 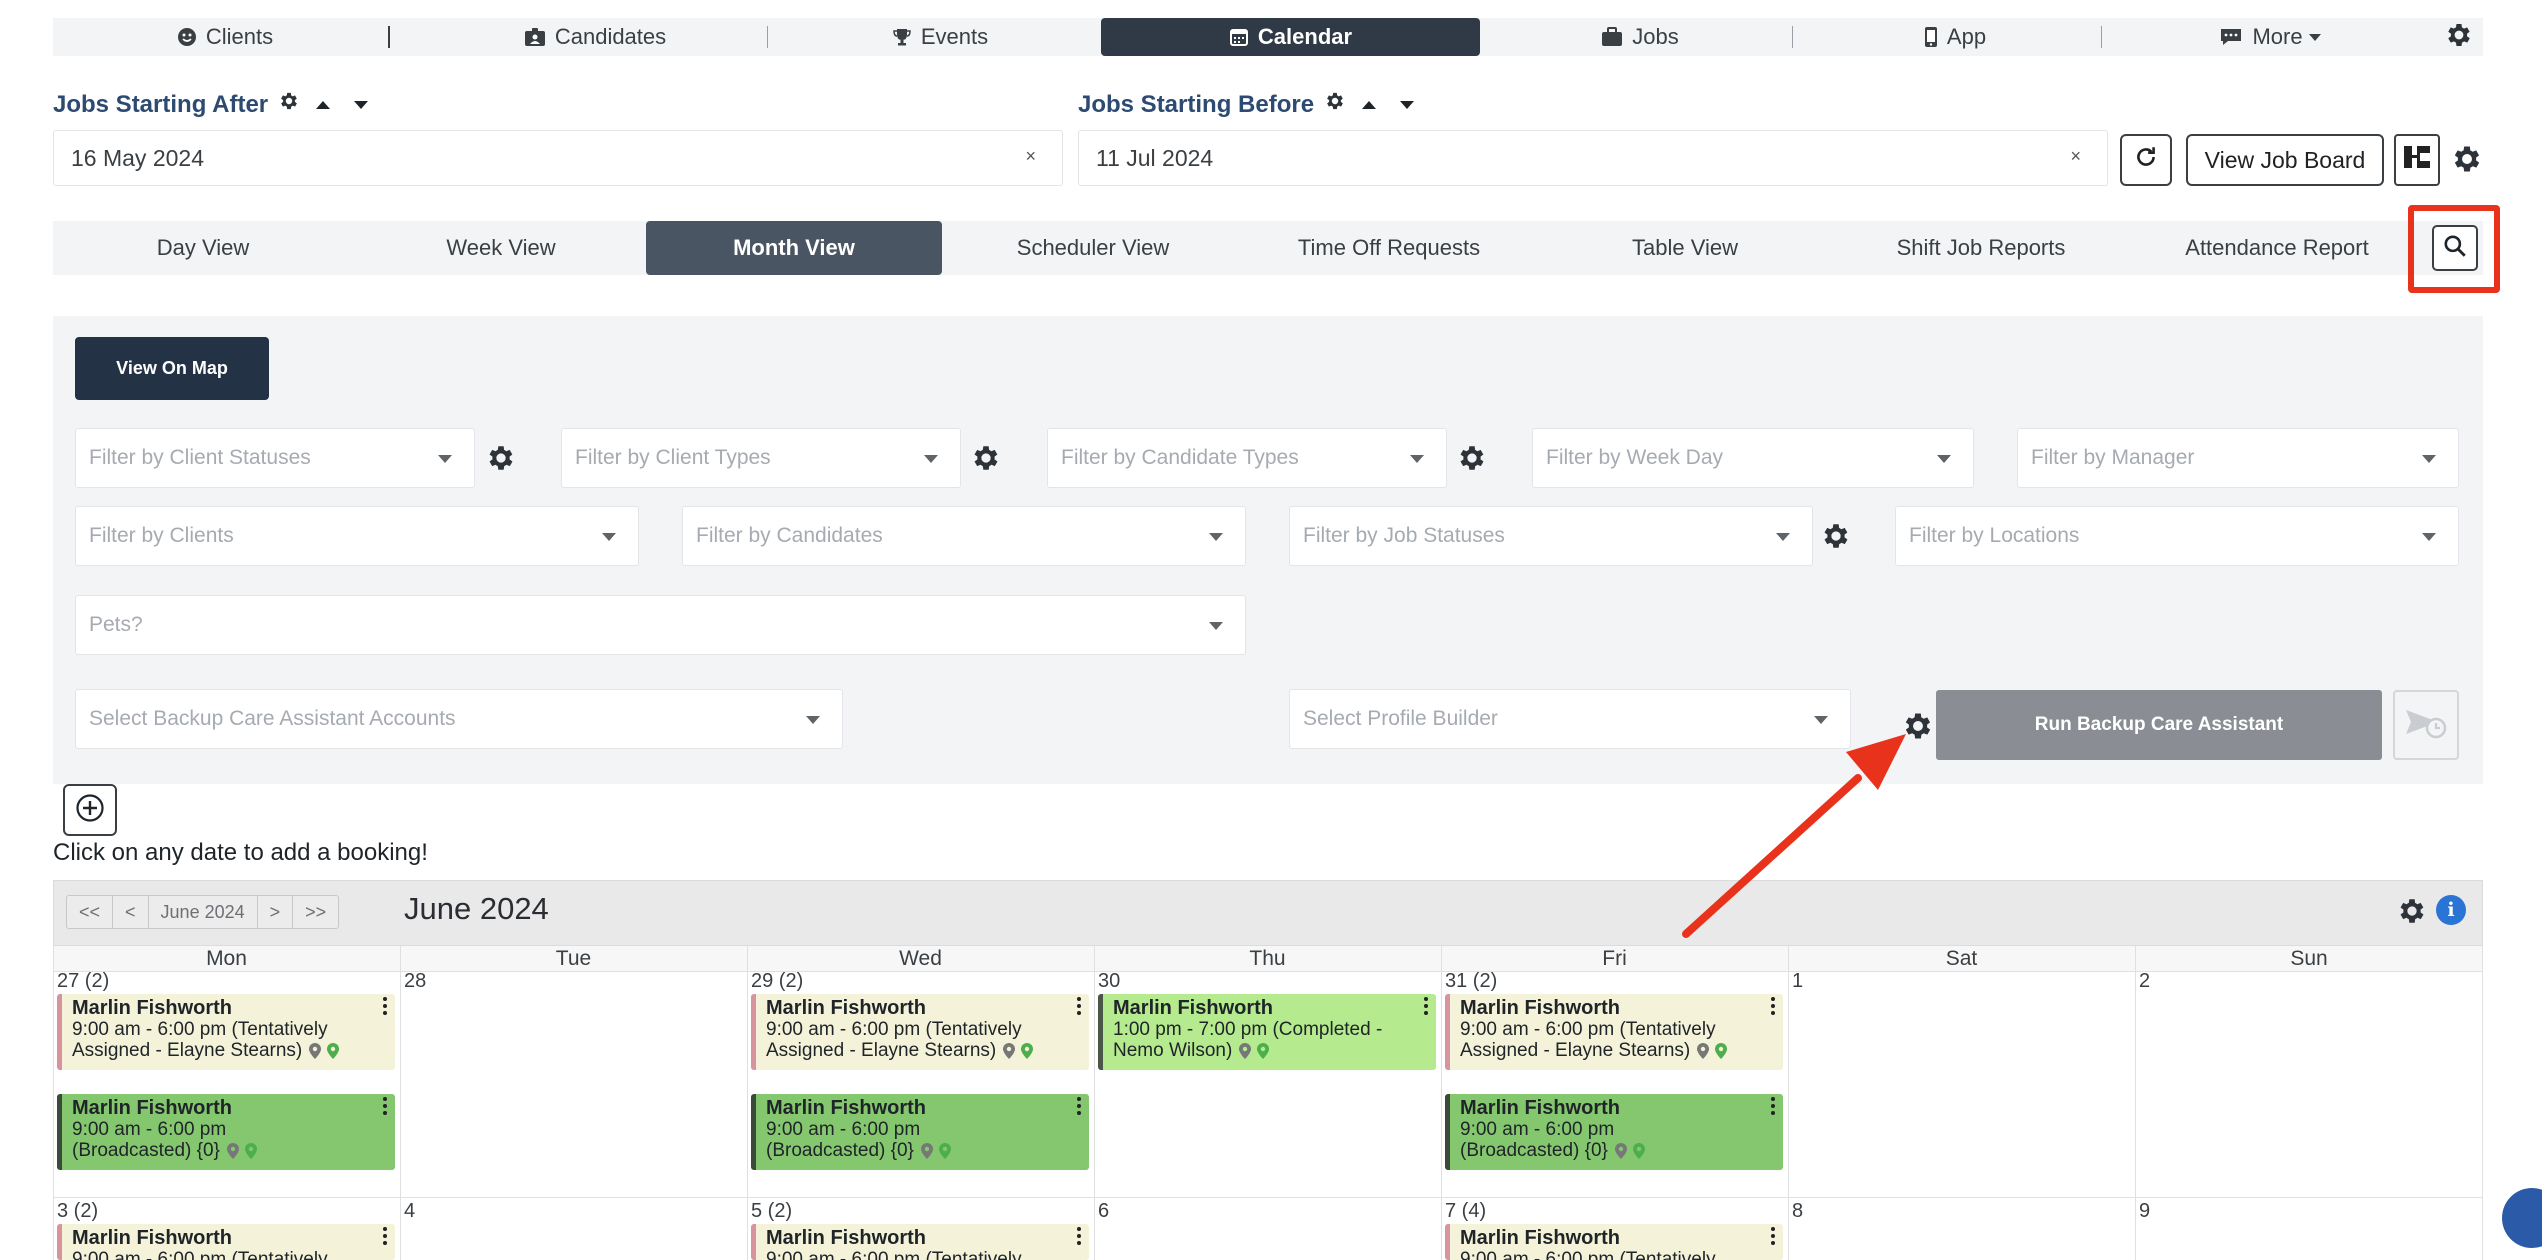 What do you see at coordinates (409, 1211) in the screenshot?
I see `date-cell-number: 4` at bounding box center [409, 1211].